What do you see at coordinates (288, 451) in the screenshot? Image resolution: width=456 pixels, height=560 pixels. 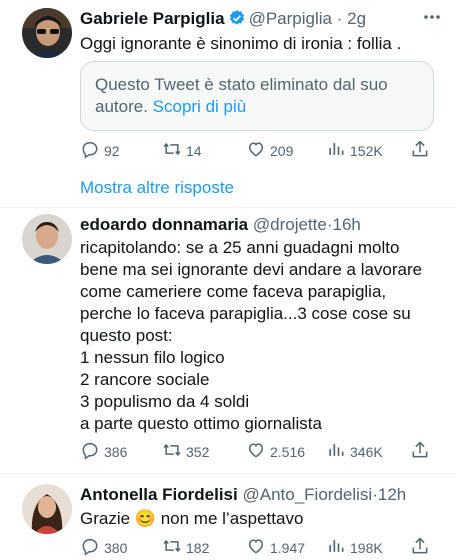 I see `like-count: 2.516` at bounding box center [288, 451].